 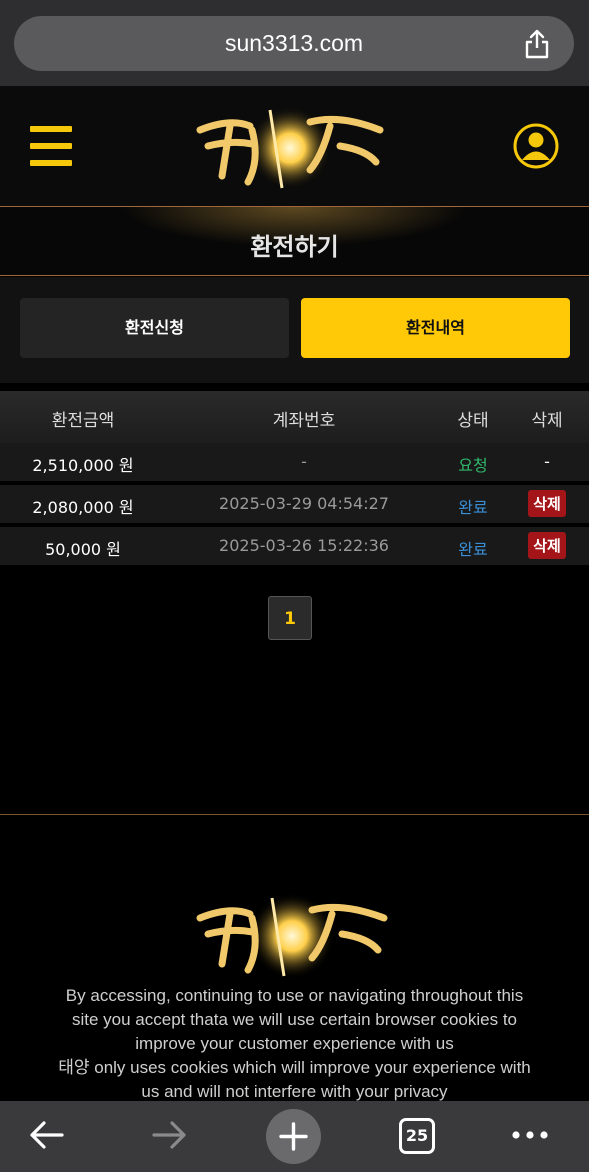 I want to click on column-header-status: 상태, so click(x=473, y=421).